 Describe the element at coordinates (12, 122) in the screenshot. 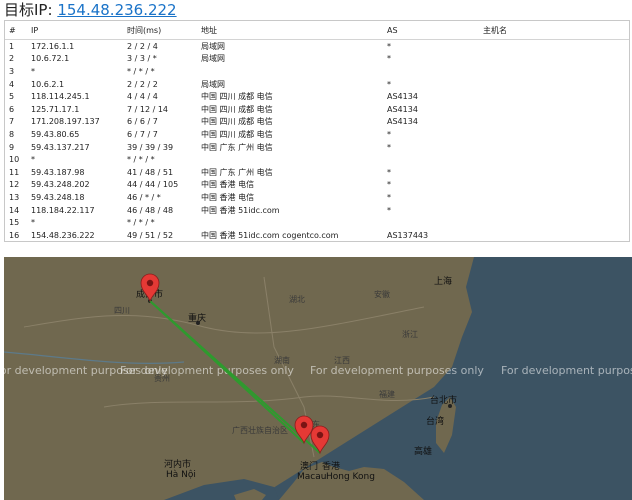

I see `cell-hop: 7` at that location.